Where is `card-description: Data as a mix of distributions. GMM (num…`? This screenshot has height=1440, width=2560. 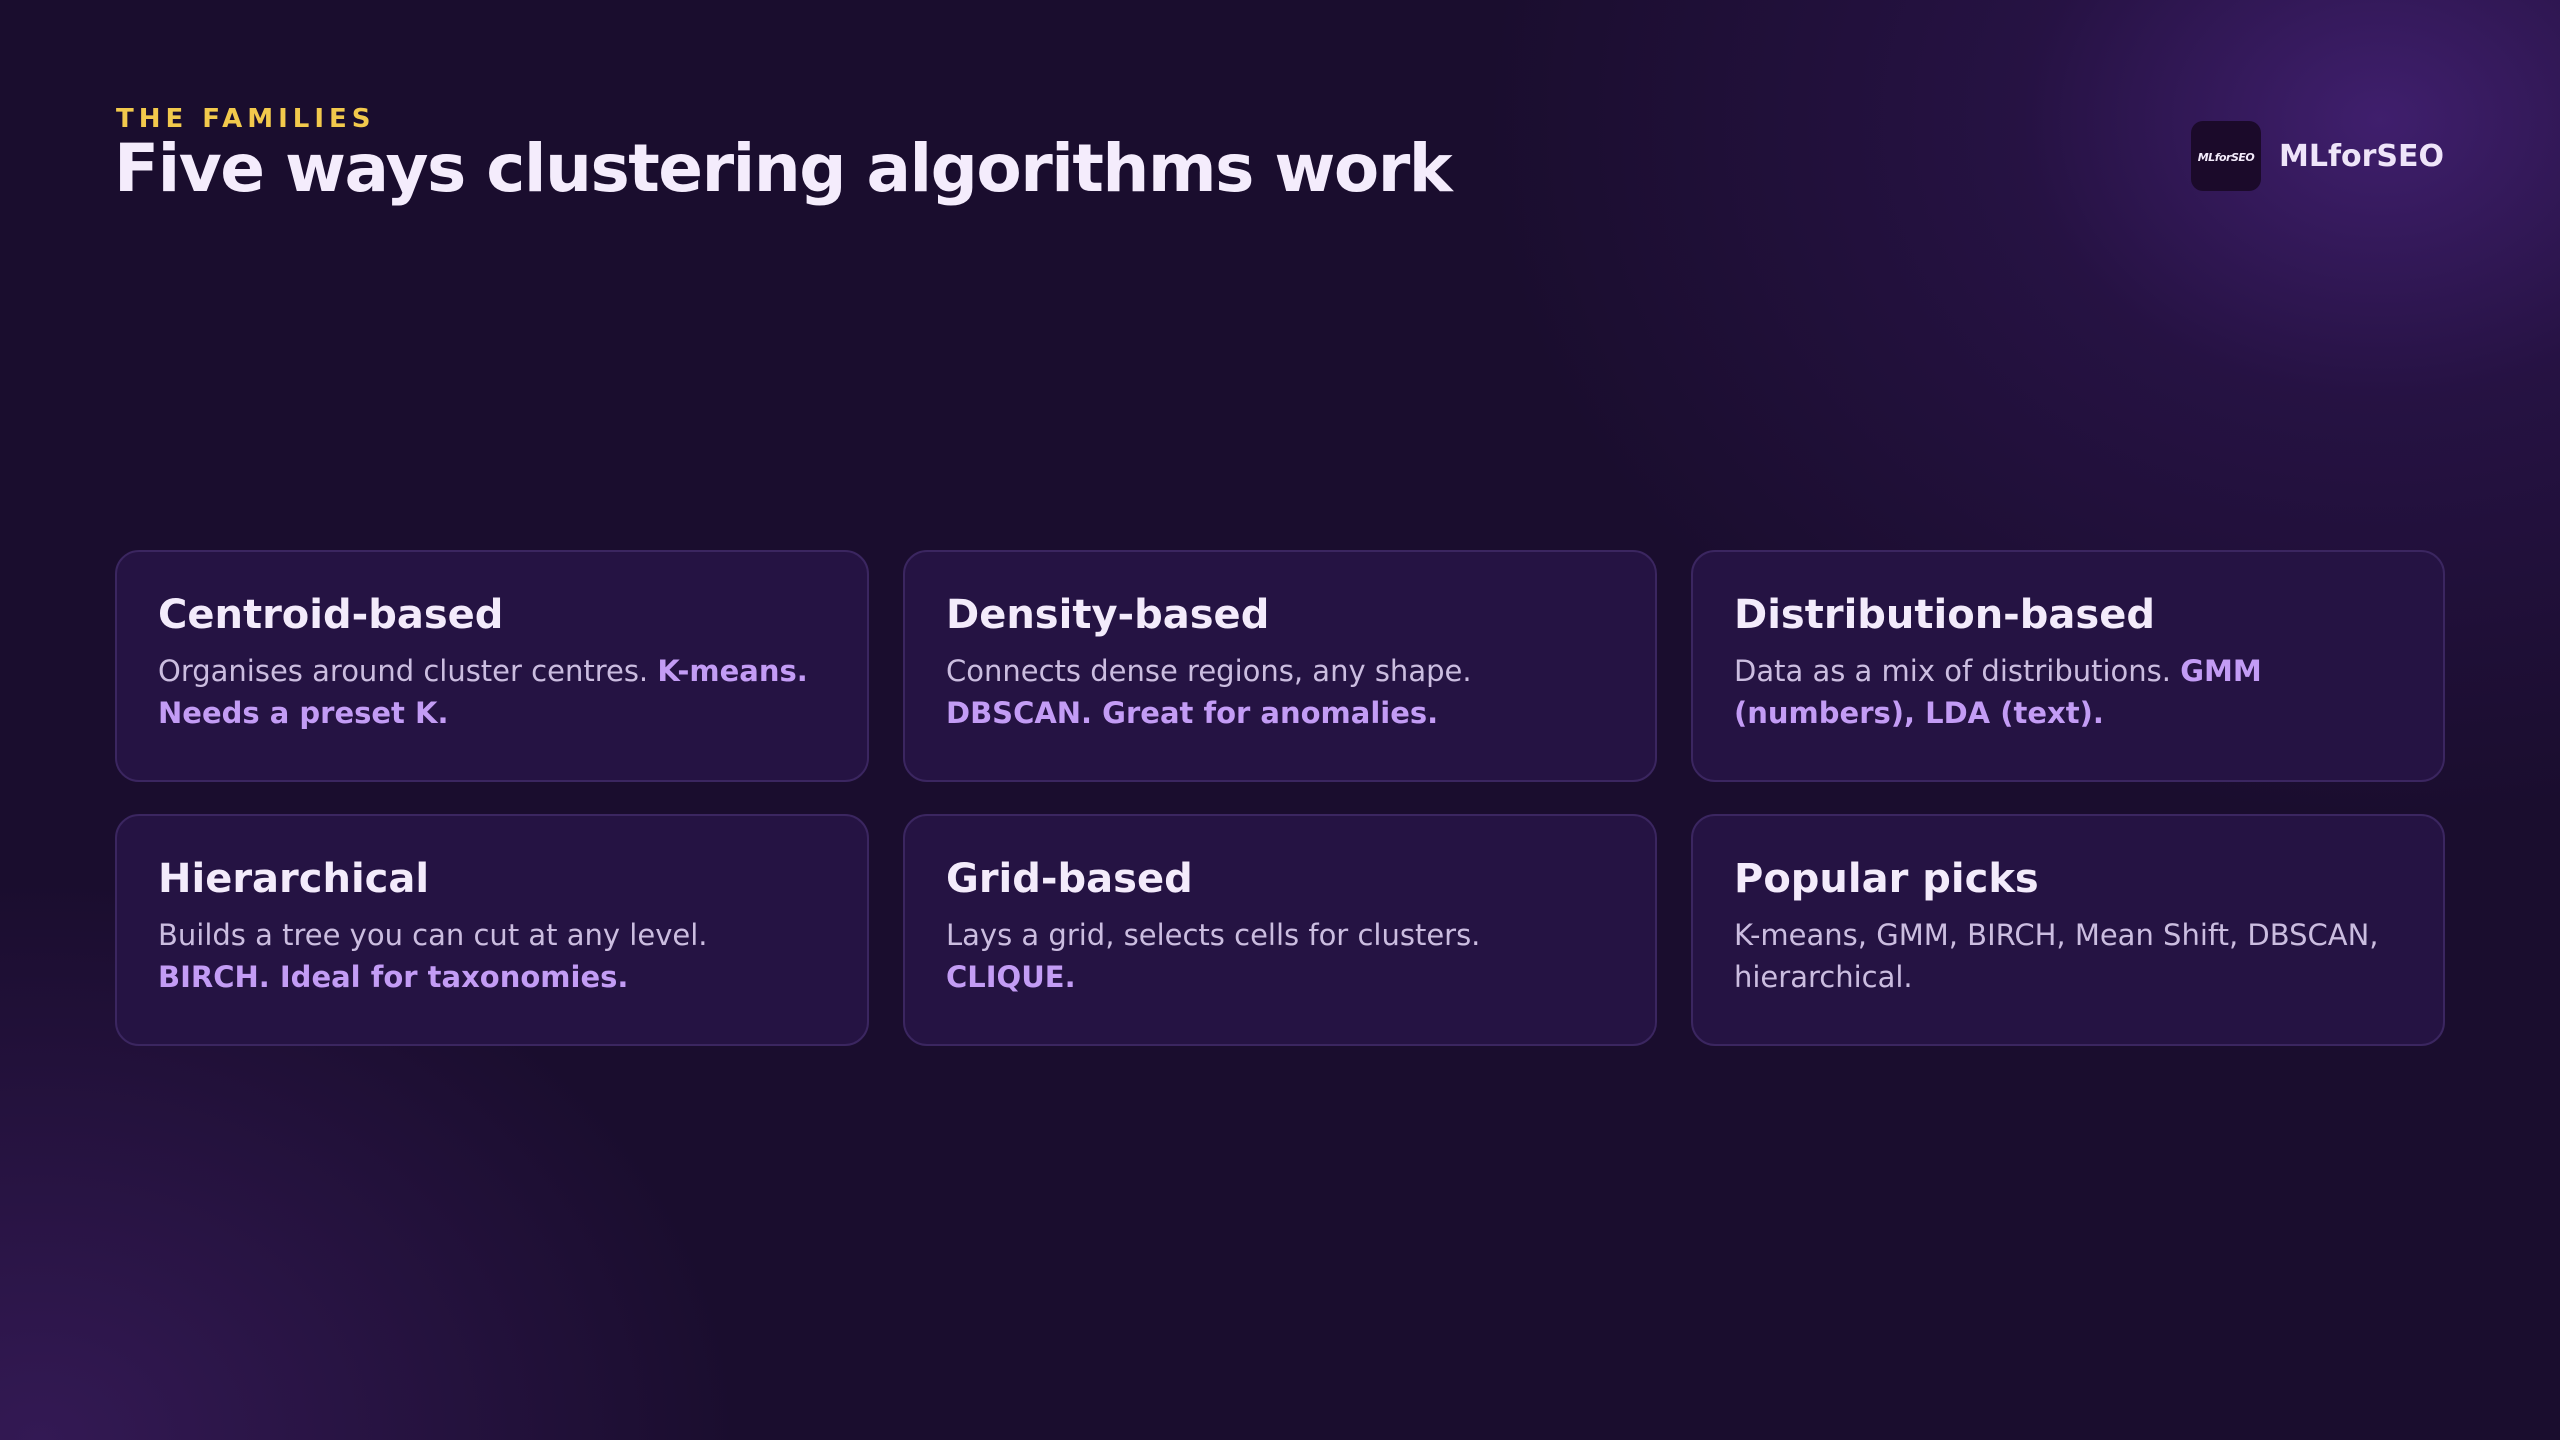 card-description: Data as a mix of distributions. GMM (num… is located at coordinates (1998, 692).